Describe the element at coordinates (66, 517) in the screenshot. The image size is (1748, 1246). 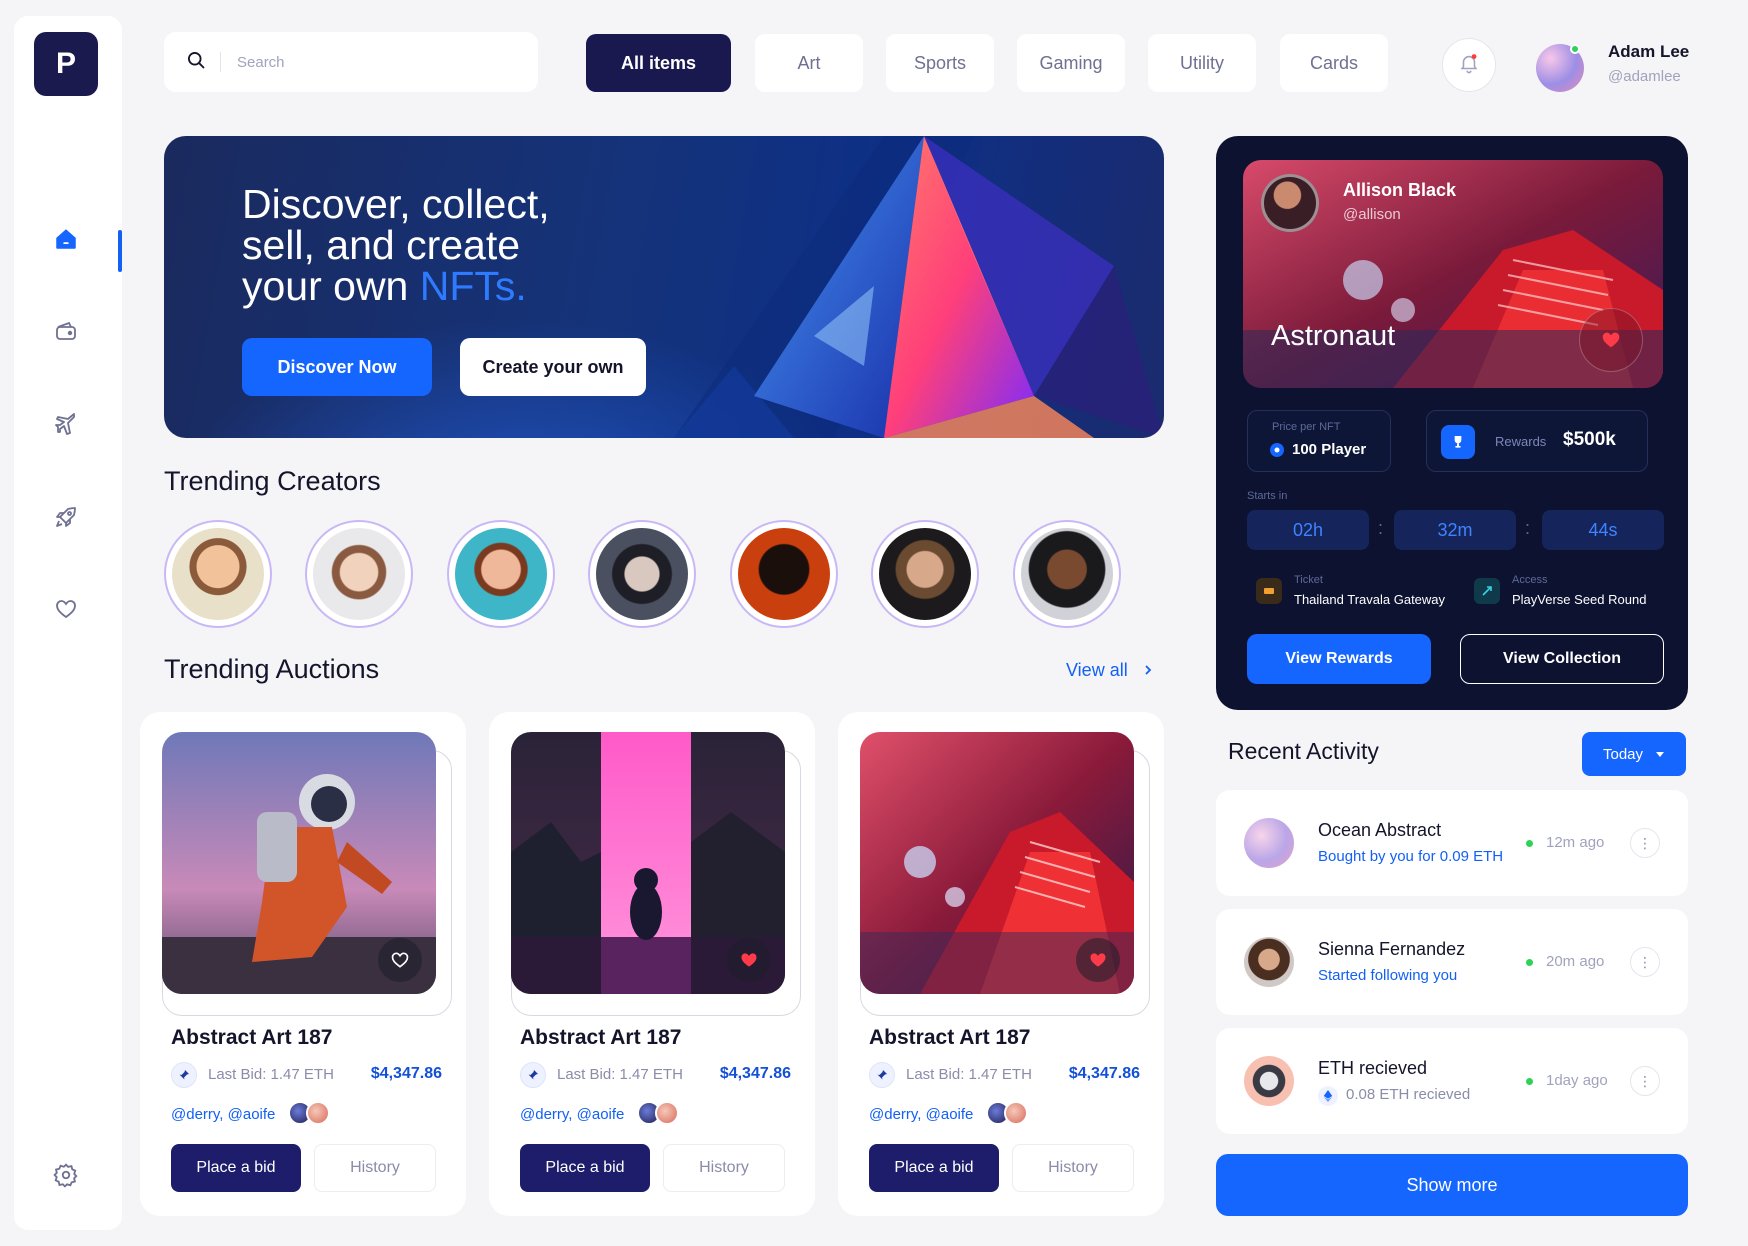
I see `rocket-icon` at that location.